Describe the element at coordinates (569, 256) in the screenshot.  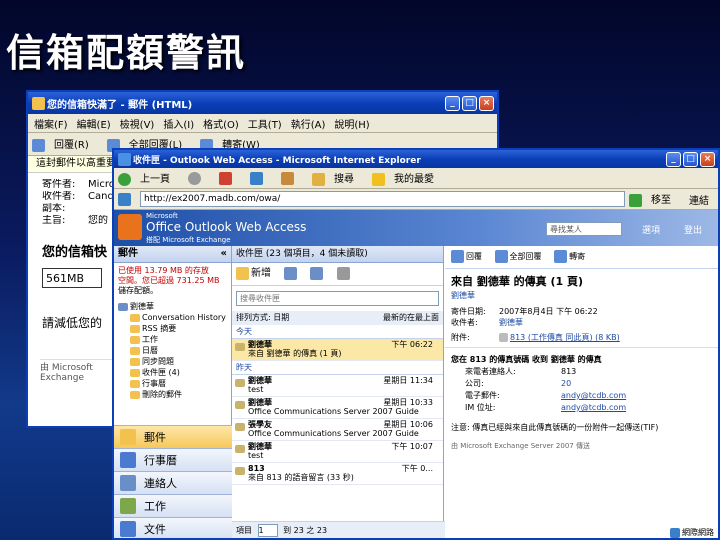
I see `reading-forward-button: 轉寄` at that location.